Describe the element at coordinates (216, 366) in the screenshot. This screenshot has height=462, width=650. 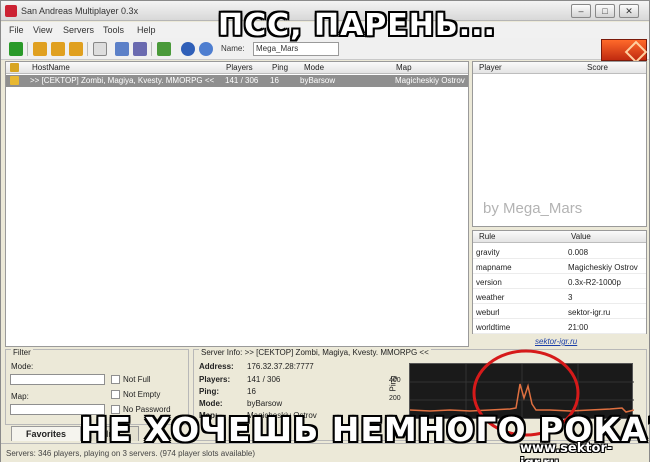
I see `address-label: Address:` at that location.